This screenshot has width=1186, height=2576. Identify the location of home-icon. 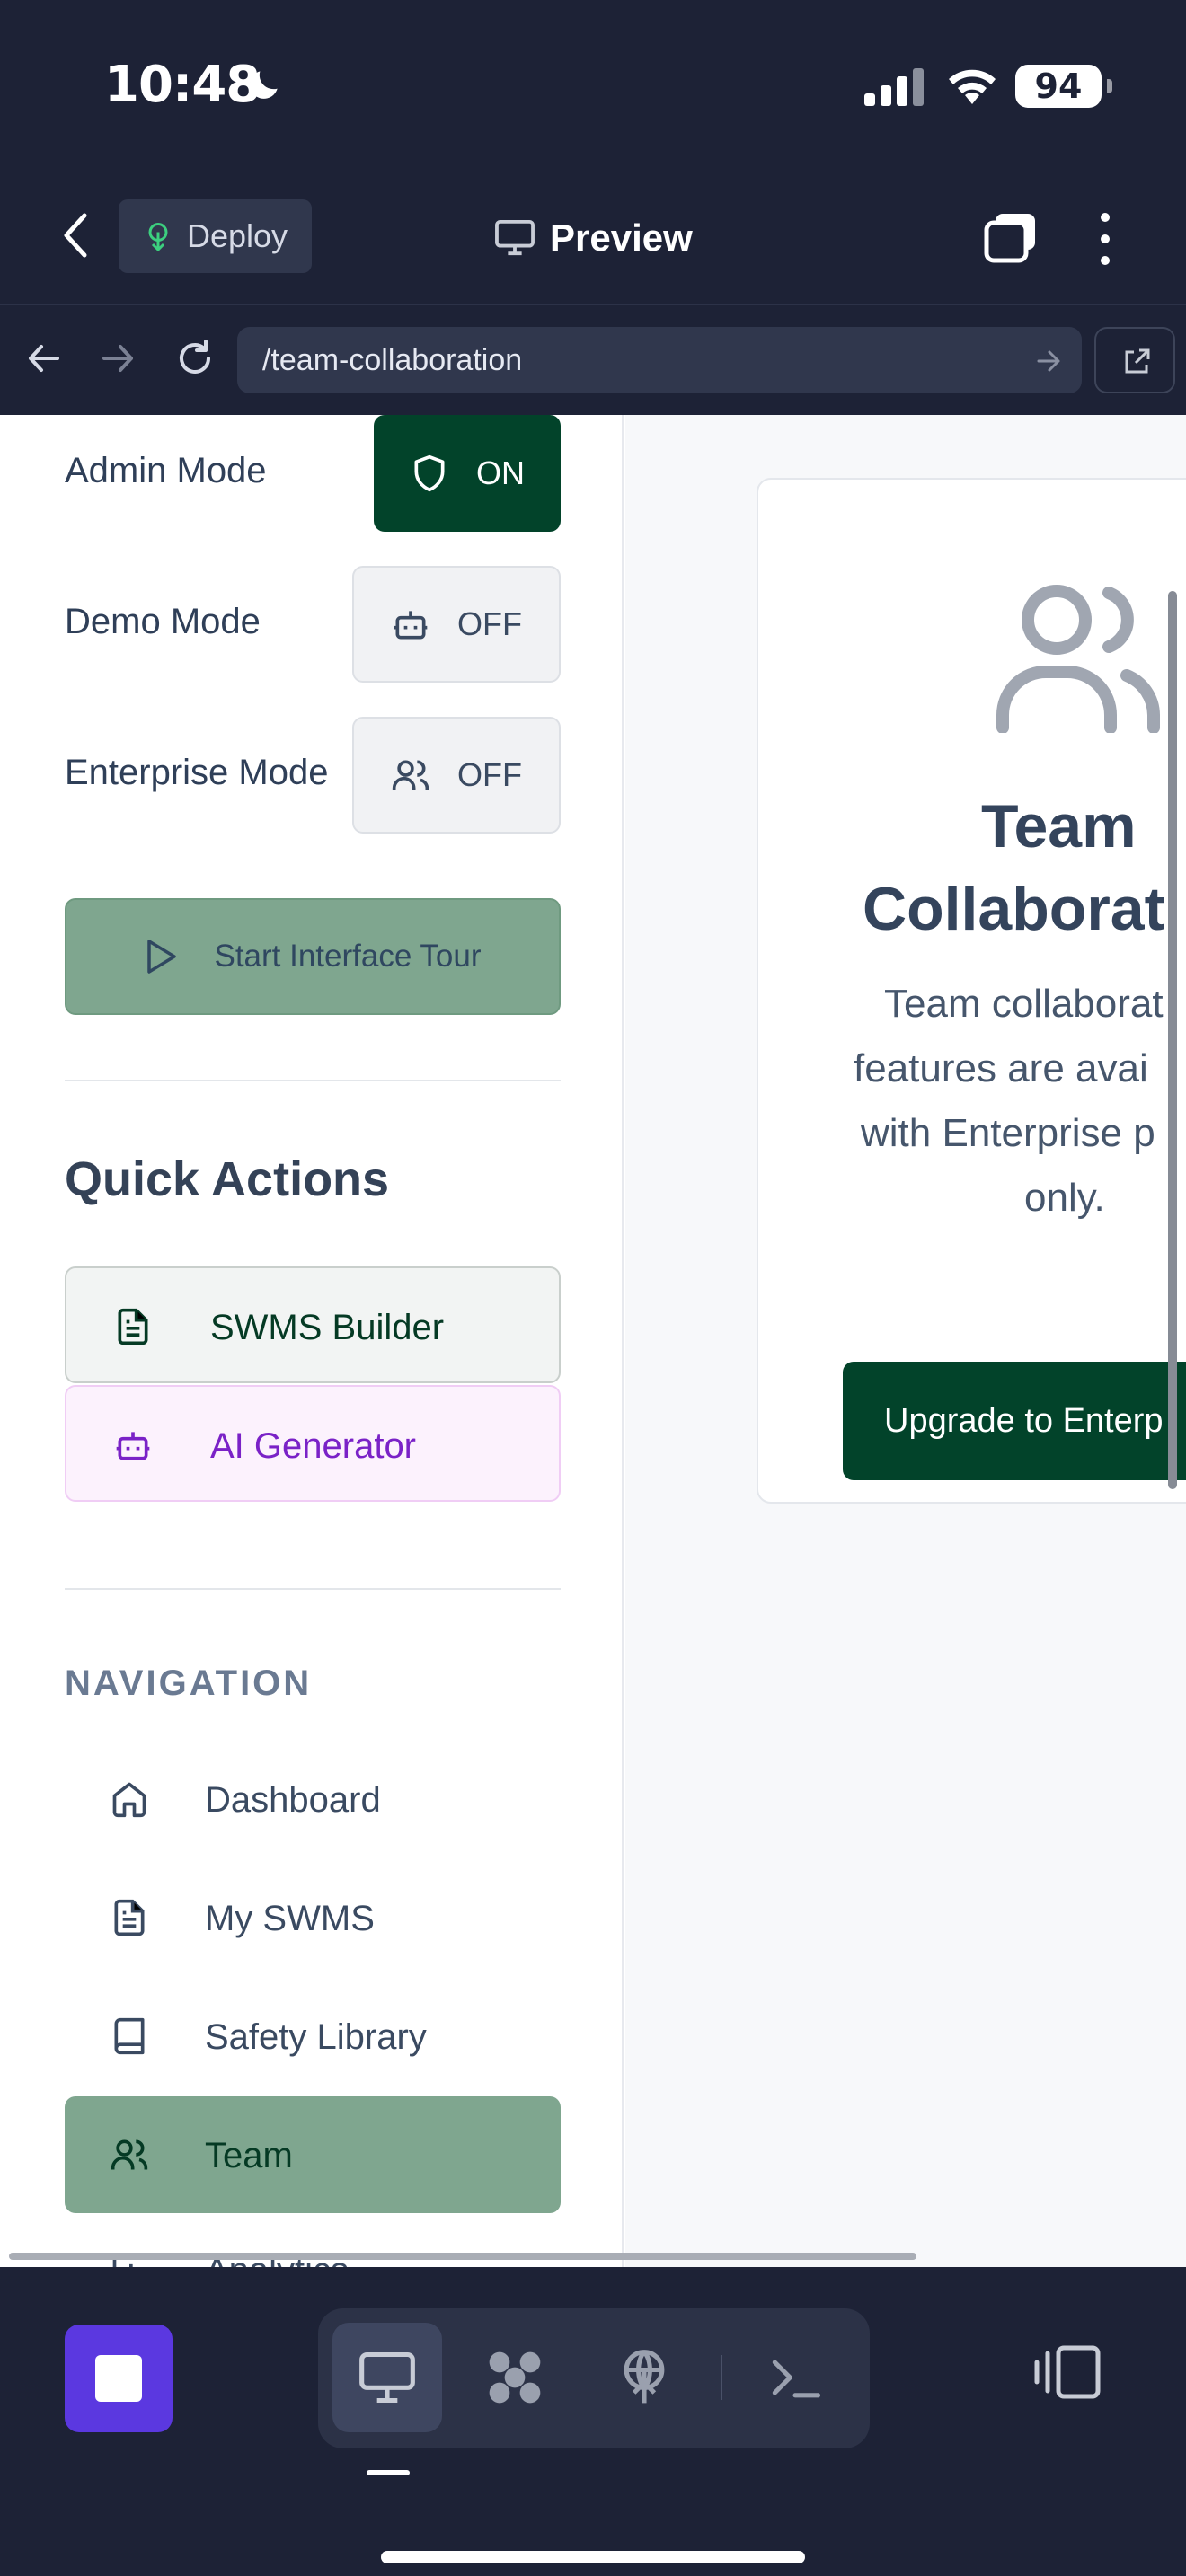
(129, 1800).